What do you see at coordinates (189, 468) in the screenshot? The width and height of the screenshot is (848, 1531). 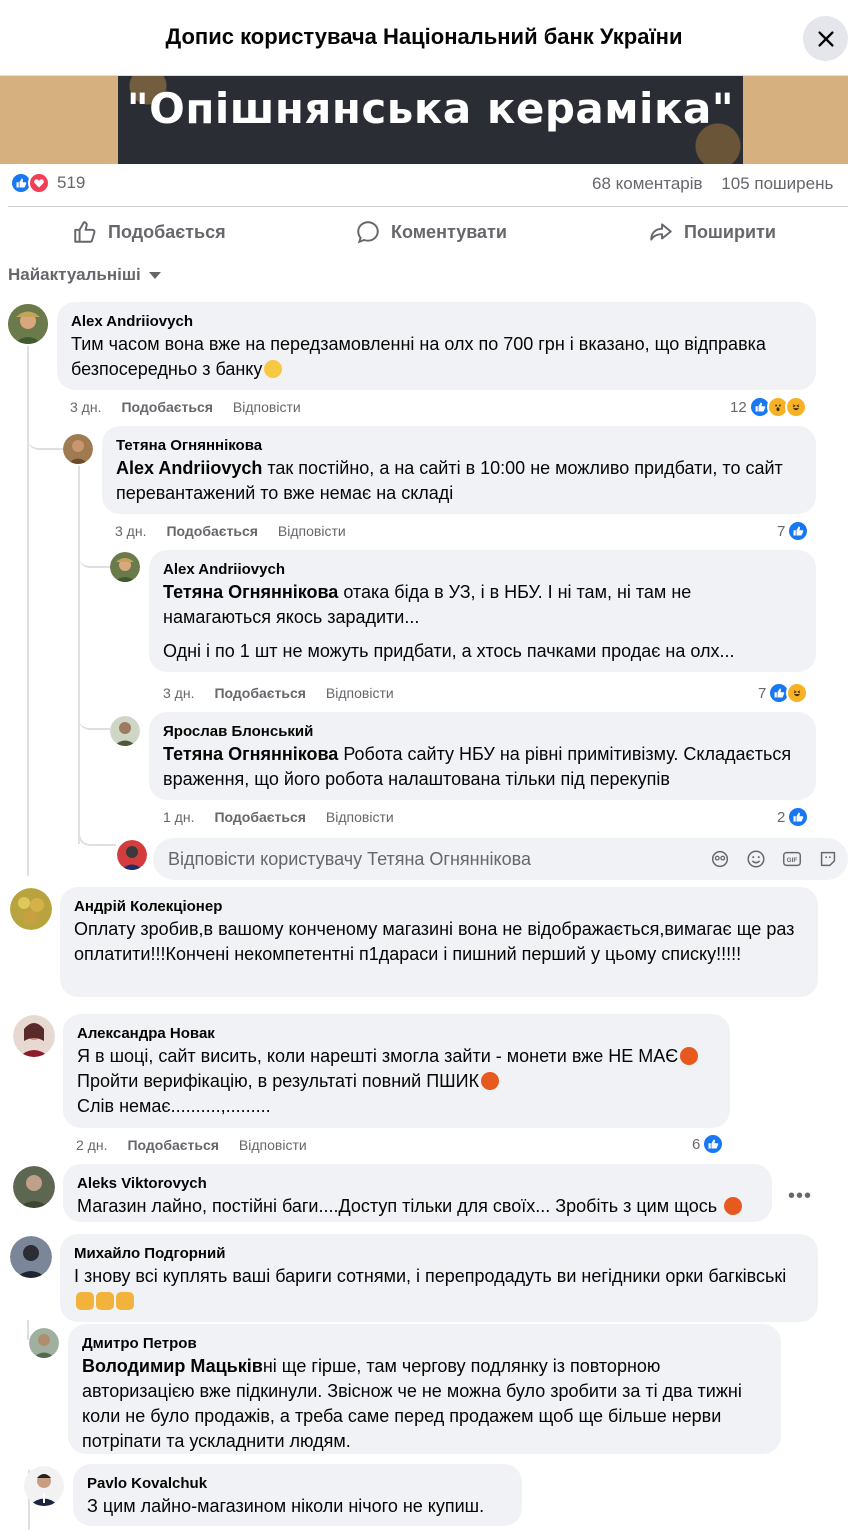 I see `mention-link: Alex Andriiovych` at bounding box center [189, 468].